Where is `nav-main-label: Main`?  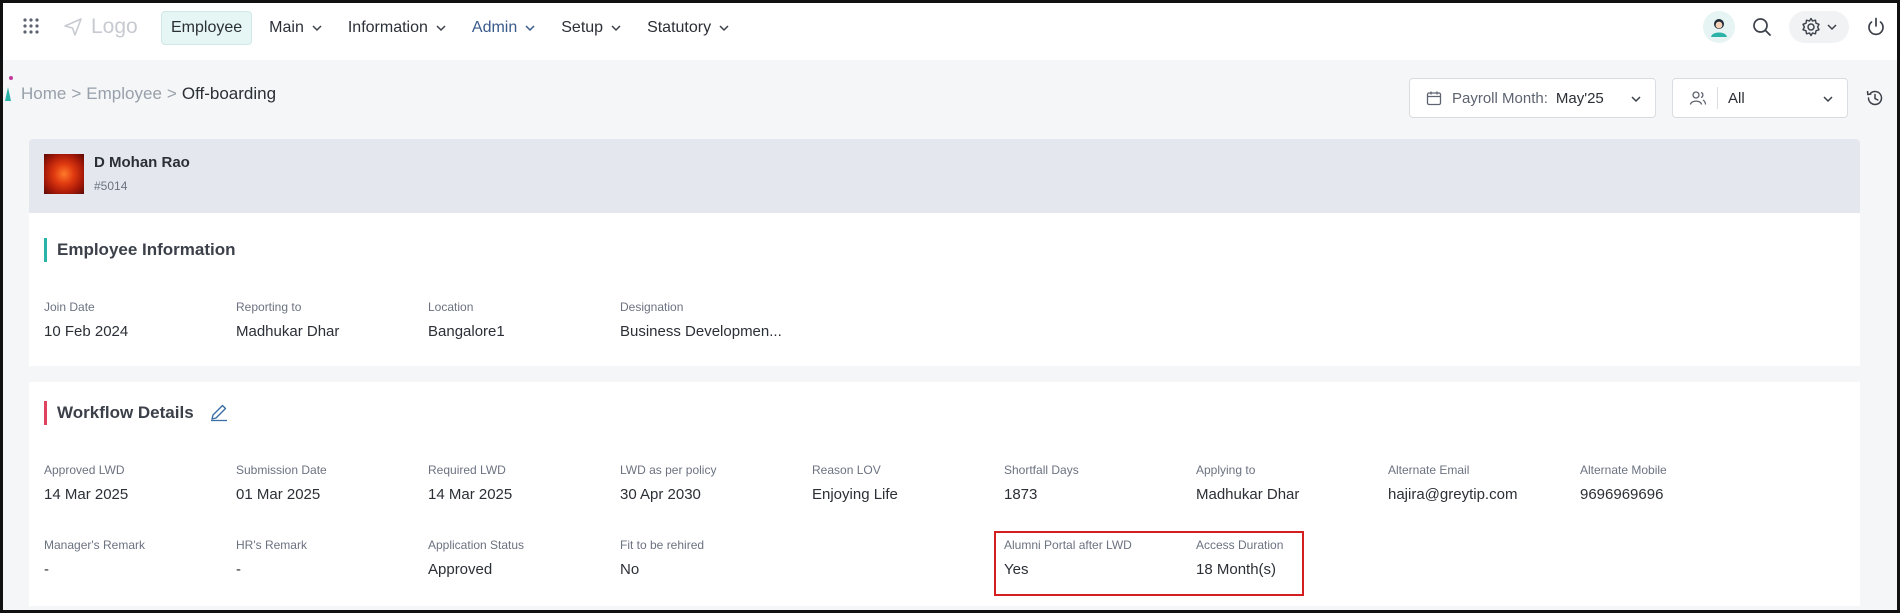
nav-main-label: Main is located at coordinates (286, 27).